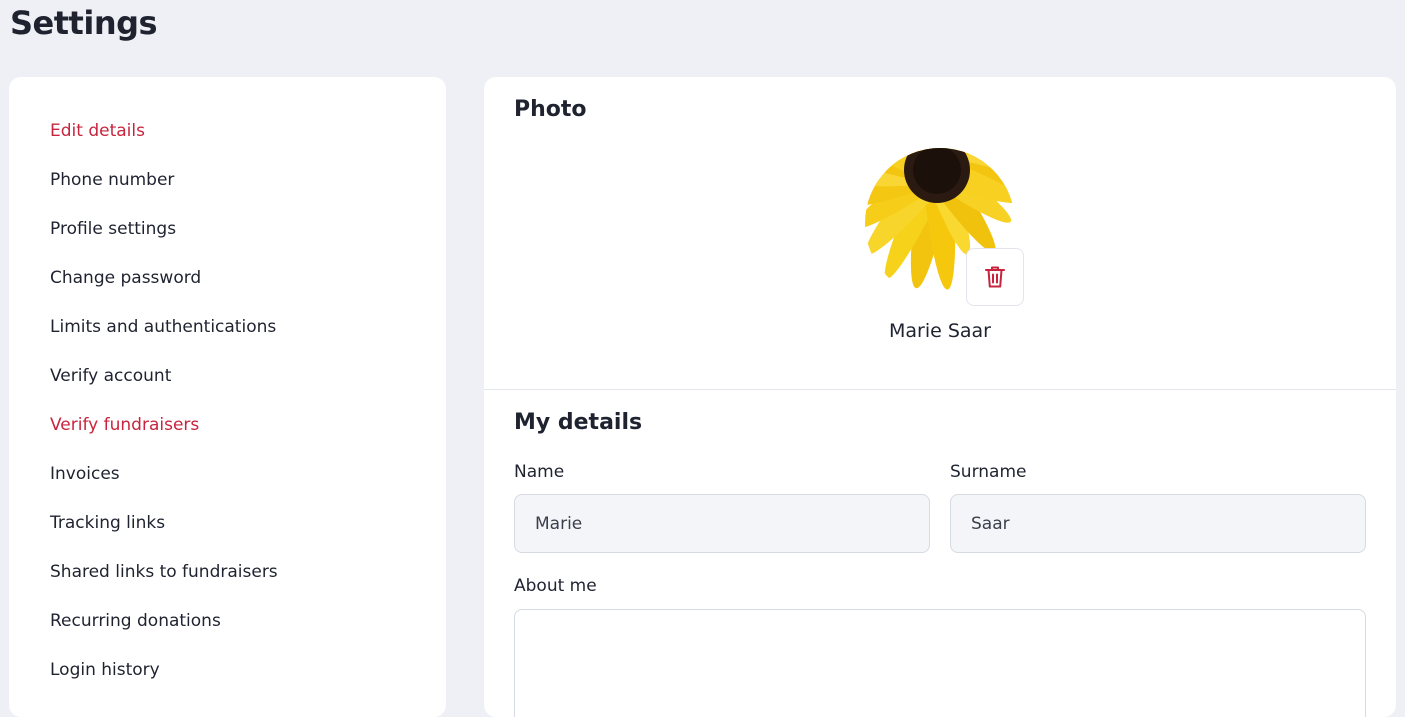 The height and width of the screenshot is (717, 1405). Describe the element at coordinates (164, 143) in the screenshot. I see `sidebar-item-edit-details: Edit details` at that location.